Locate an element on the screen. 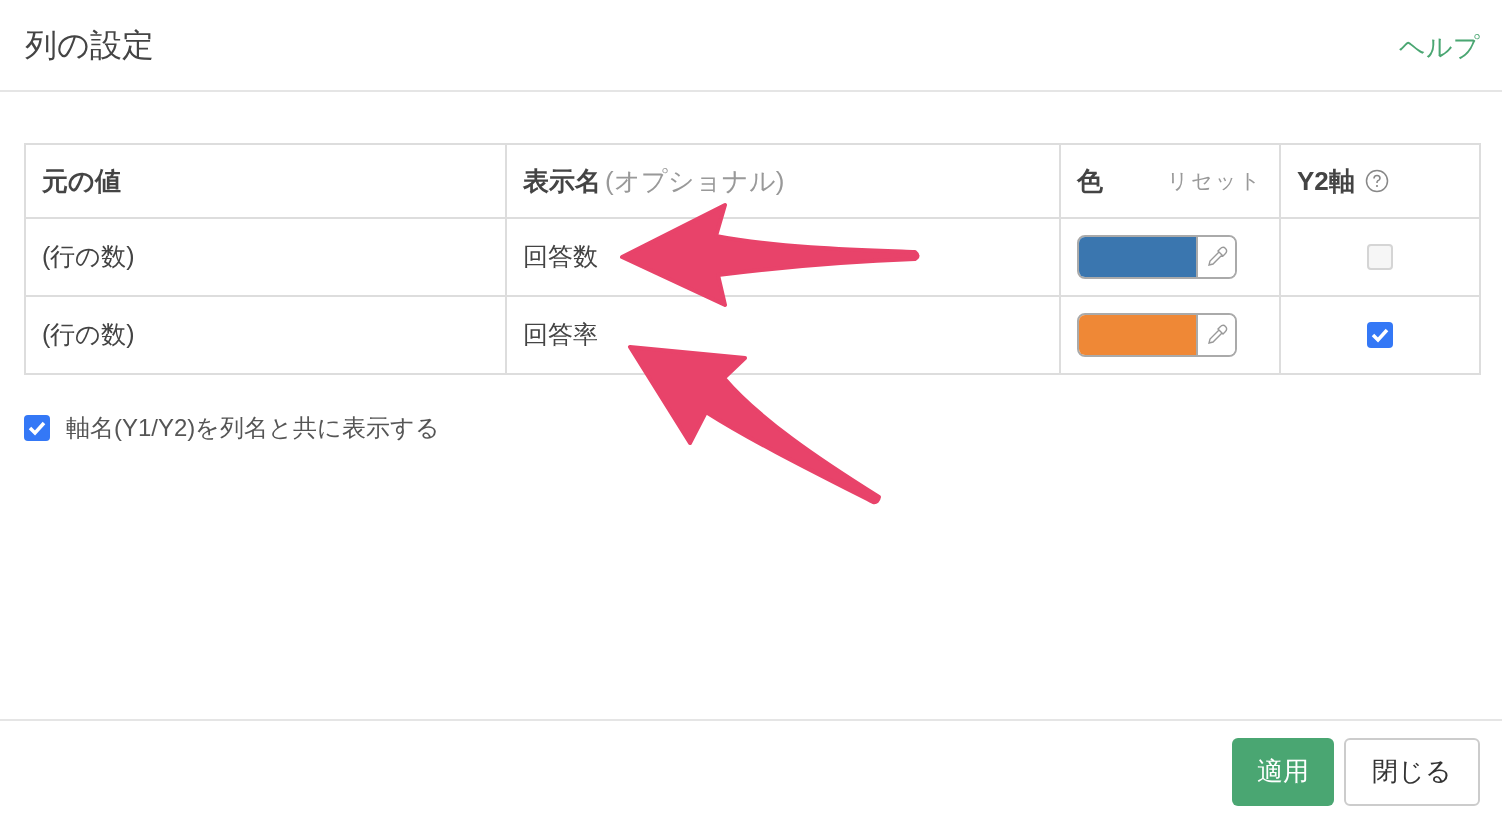  reset-link: リセット is located at coordinates (1215, 181).